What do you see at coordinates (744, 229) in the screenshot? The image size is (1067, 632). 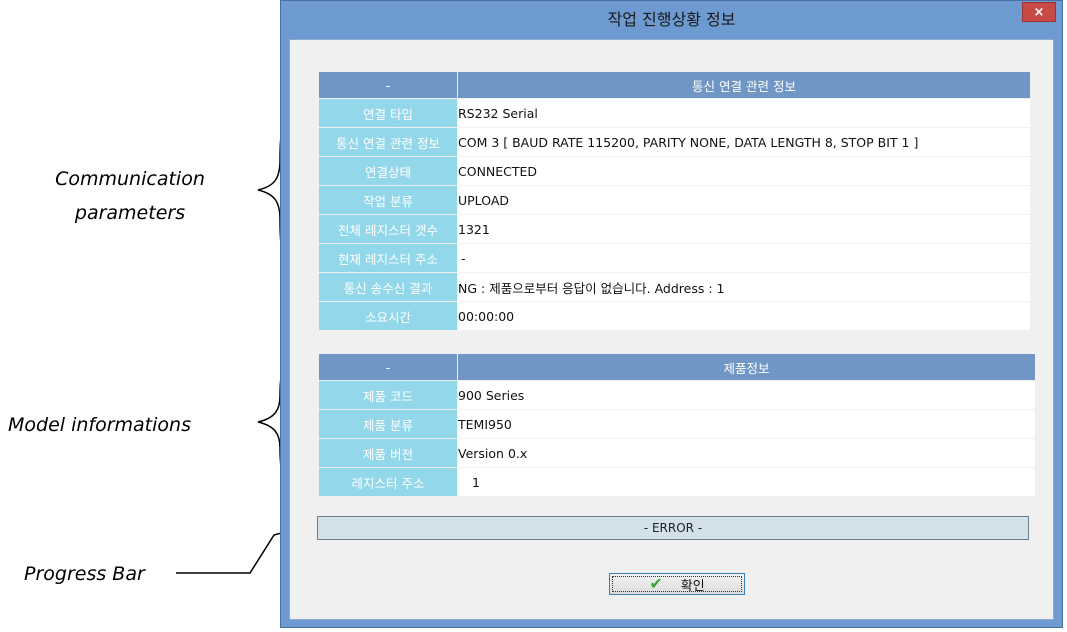 I see `row-value: 1321` at bounding box center [744, 229].